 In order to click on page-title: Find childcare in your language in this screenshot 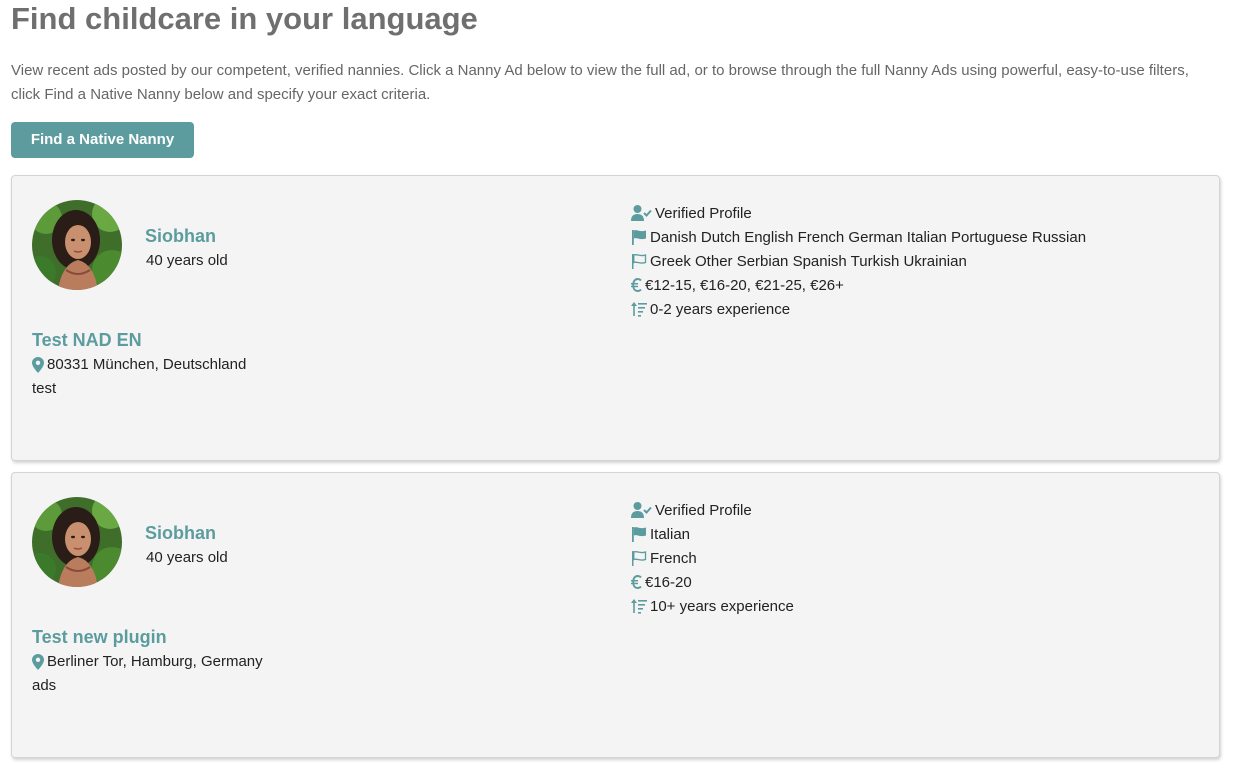, I will do `click(244, 18)`.